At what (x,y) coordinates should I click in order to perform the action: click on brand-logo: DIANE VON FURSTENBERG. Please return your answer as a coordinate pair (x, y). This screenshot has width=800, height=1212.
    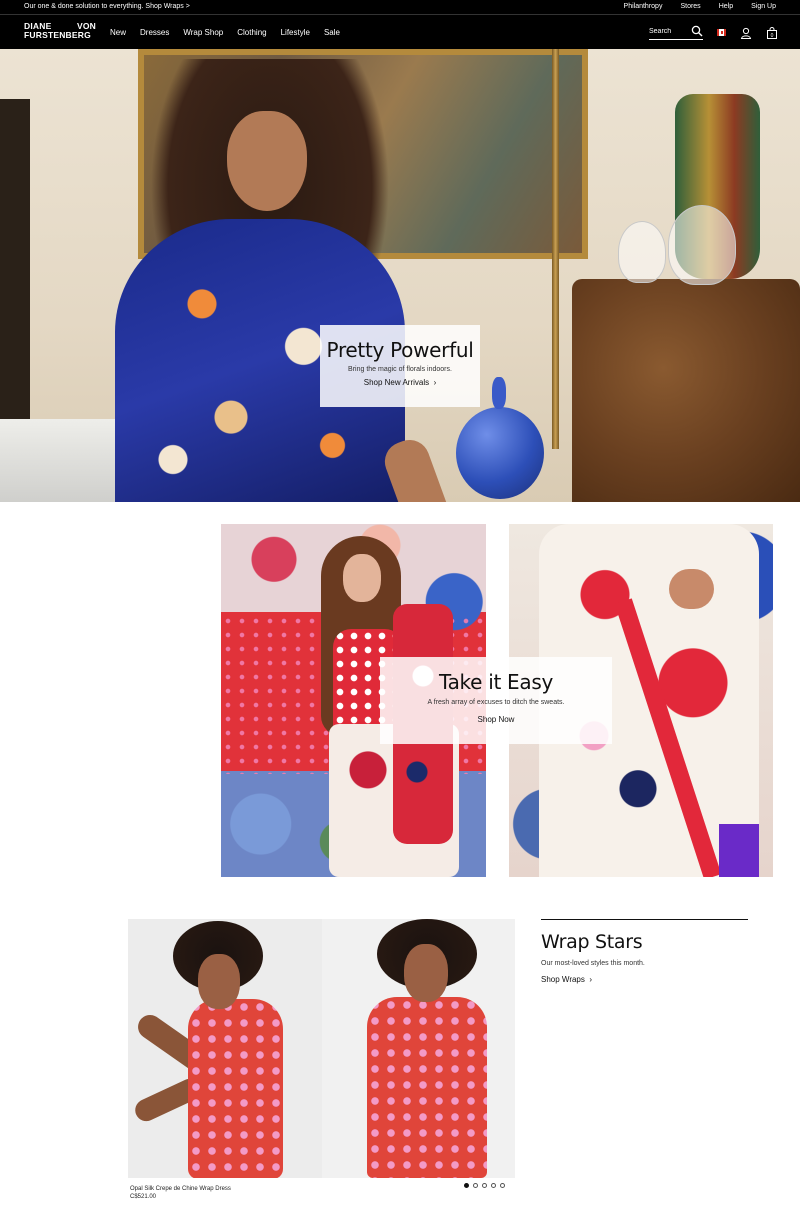
    Looking at the image, I should click on (60, 32).